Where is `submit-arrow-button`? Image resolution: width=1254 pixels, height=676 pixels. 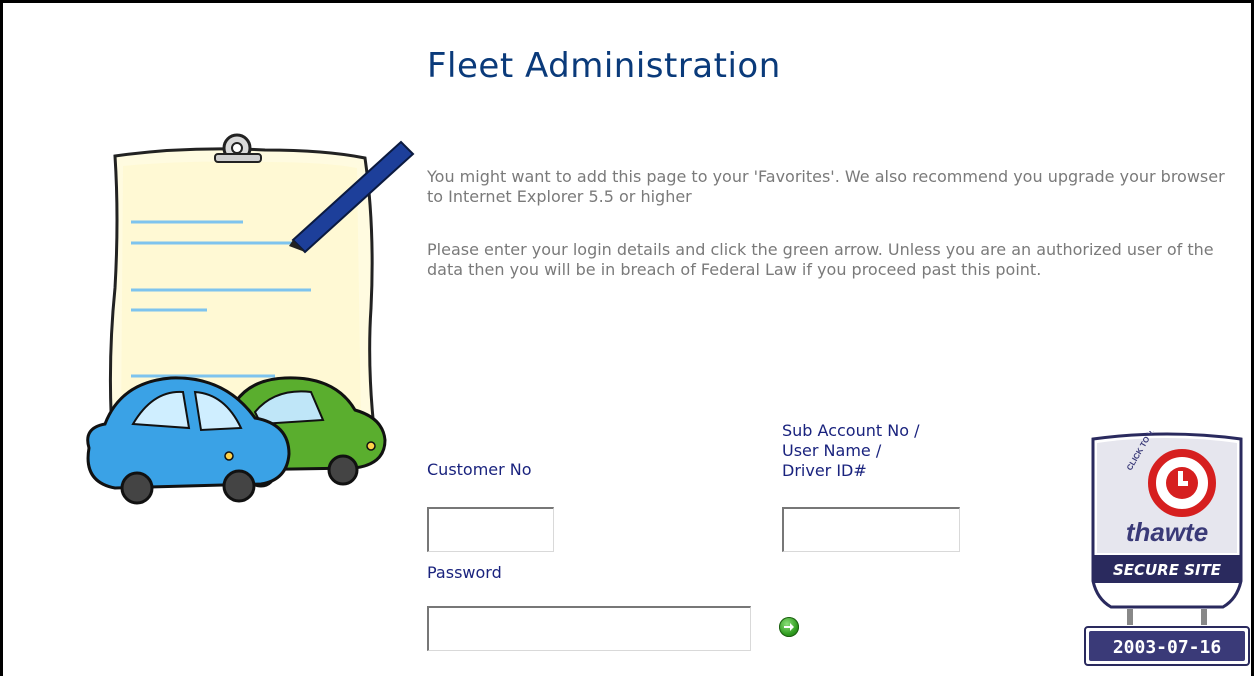
submit-arrow-button is located at coordinates (789, 627).